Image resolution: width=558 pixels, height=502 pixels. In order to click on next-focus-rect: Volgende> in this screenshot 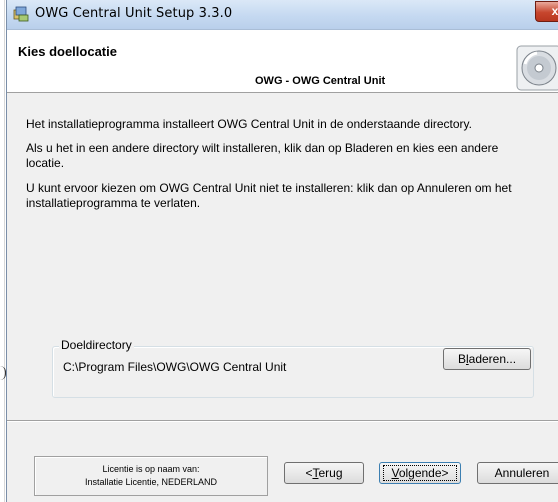, I will do `click(420, 473)`.